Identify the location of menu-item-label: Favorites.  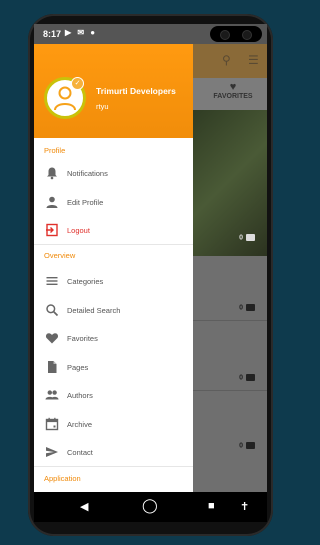
(82, 338).